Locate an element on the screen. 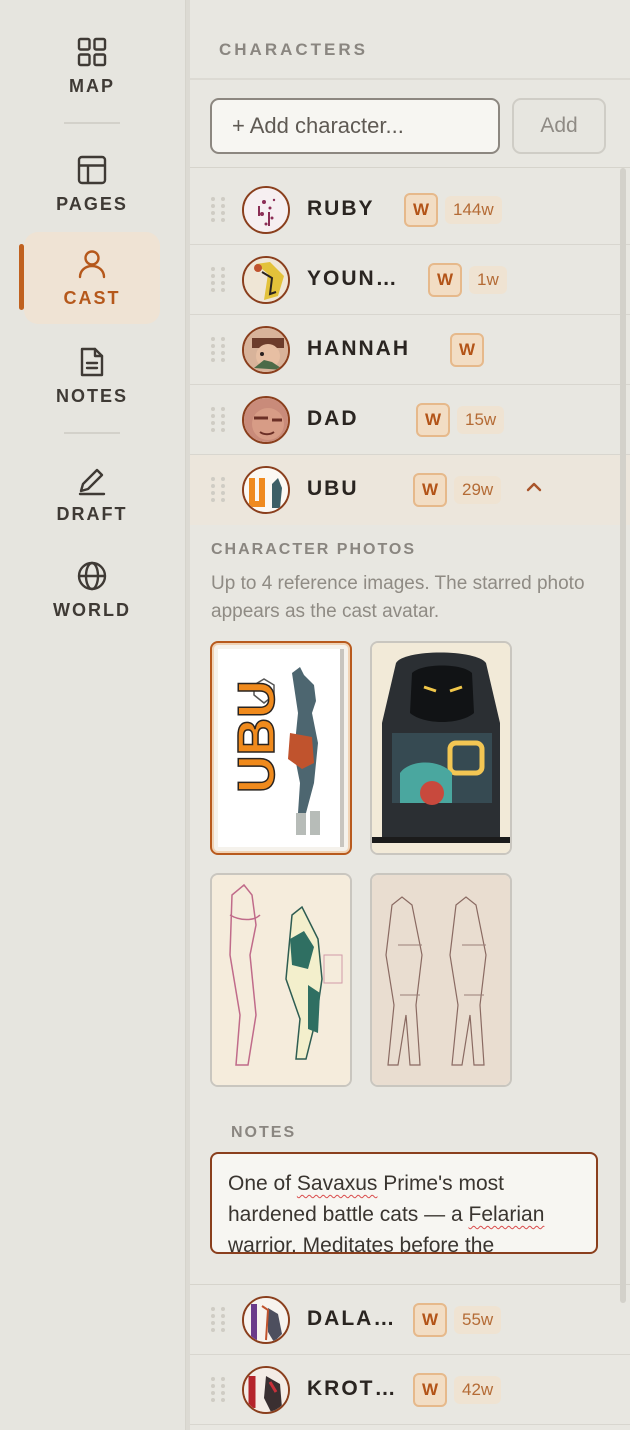  photos-title: CHARACTER PHOTOS is located at coordinates (314, 549).